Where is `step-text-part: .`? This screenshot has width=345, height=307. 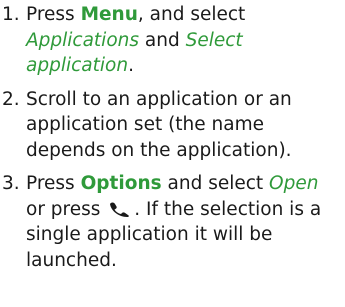
step-text-part: . is located at coordinates (131, 65).